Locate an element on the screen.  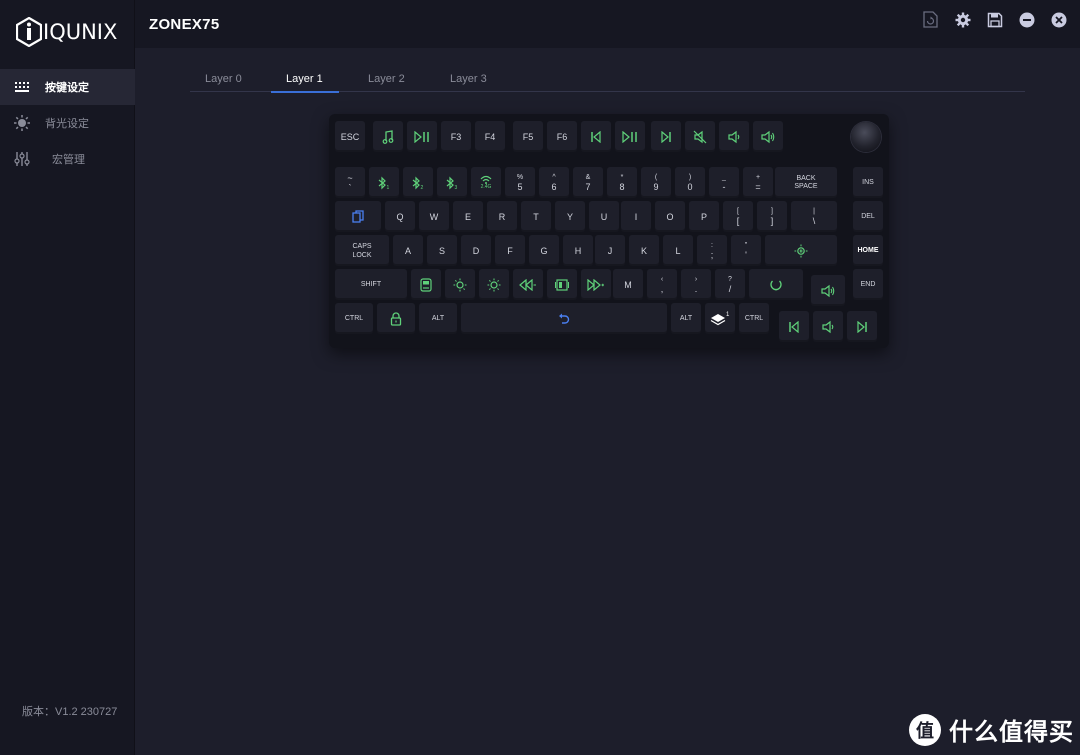
tab-layer-3: Layer 3 is located at coordinates (468, 82).